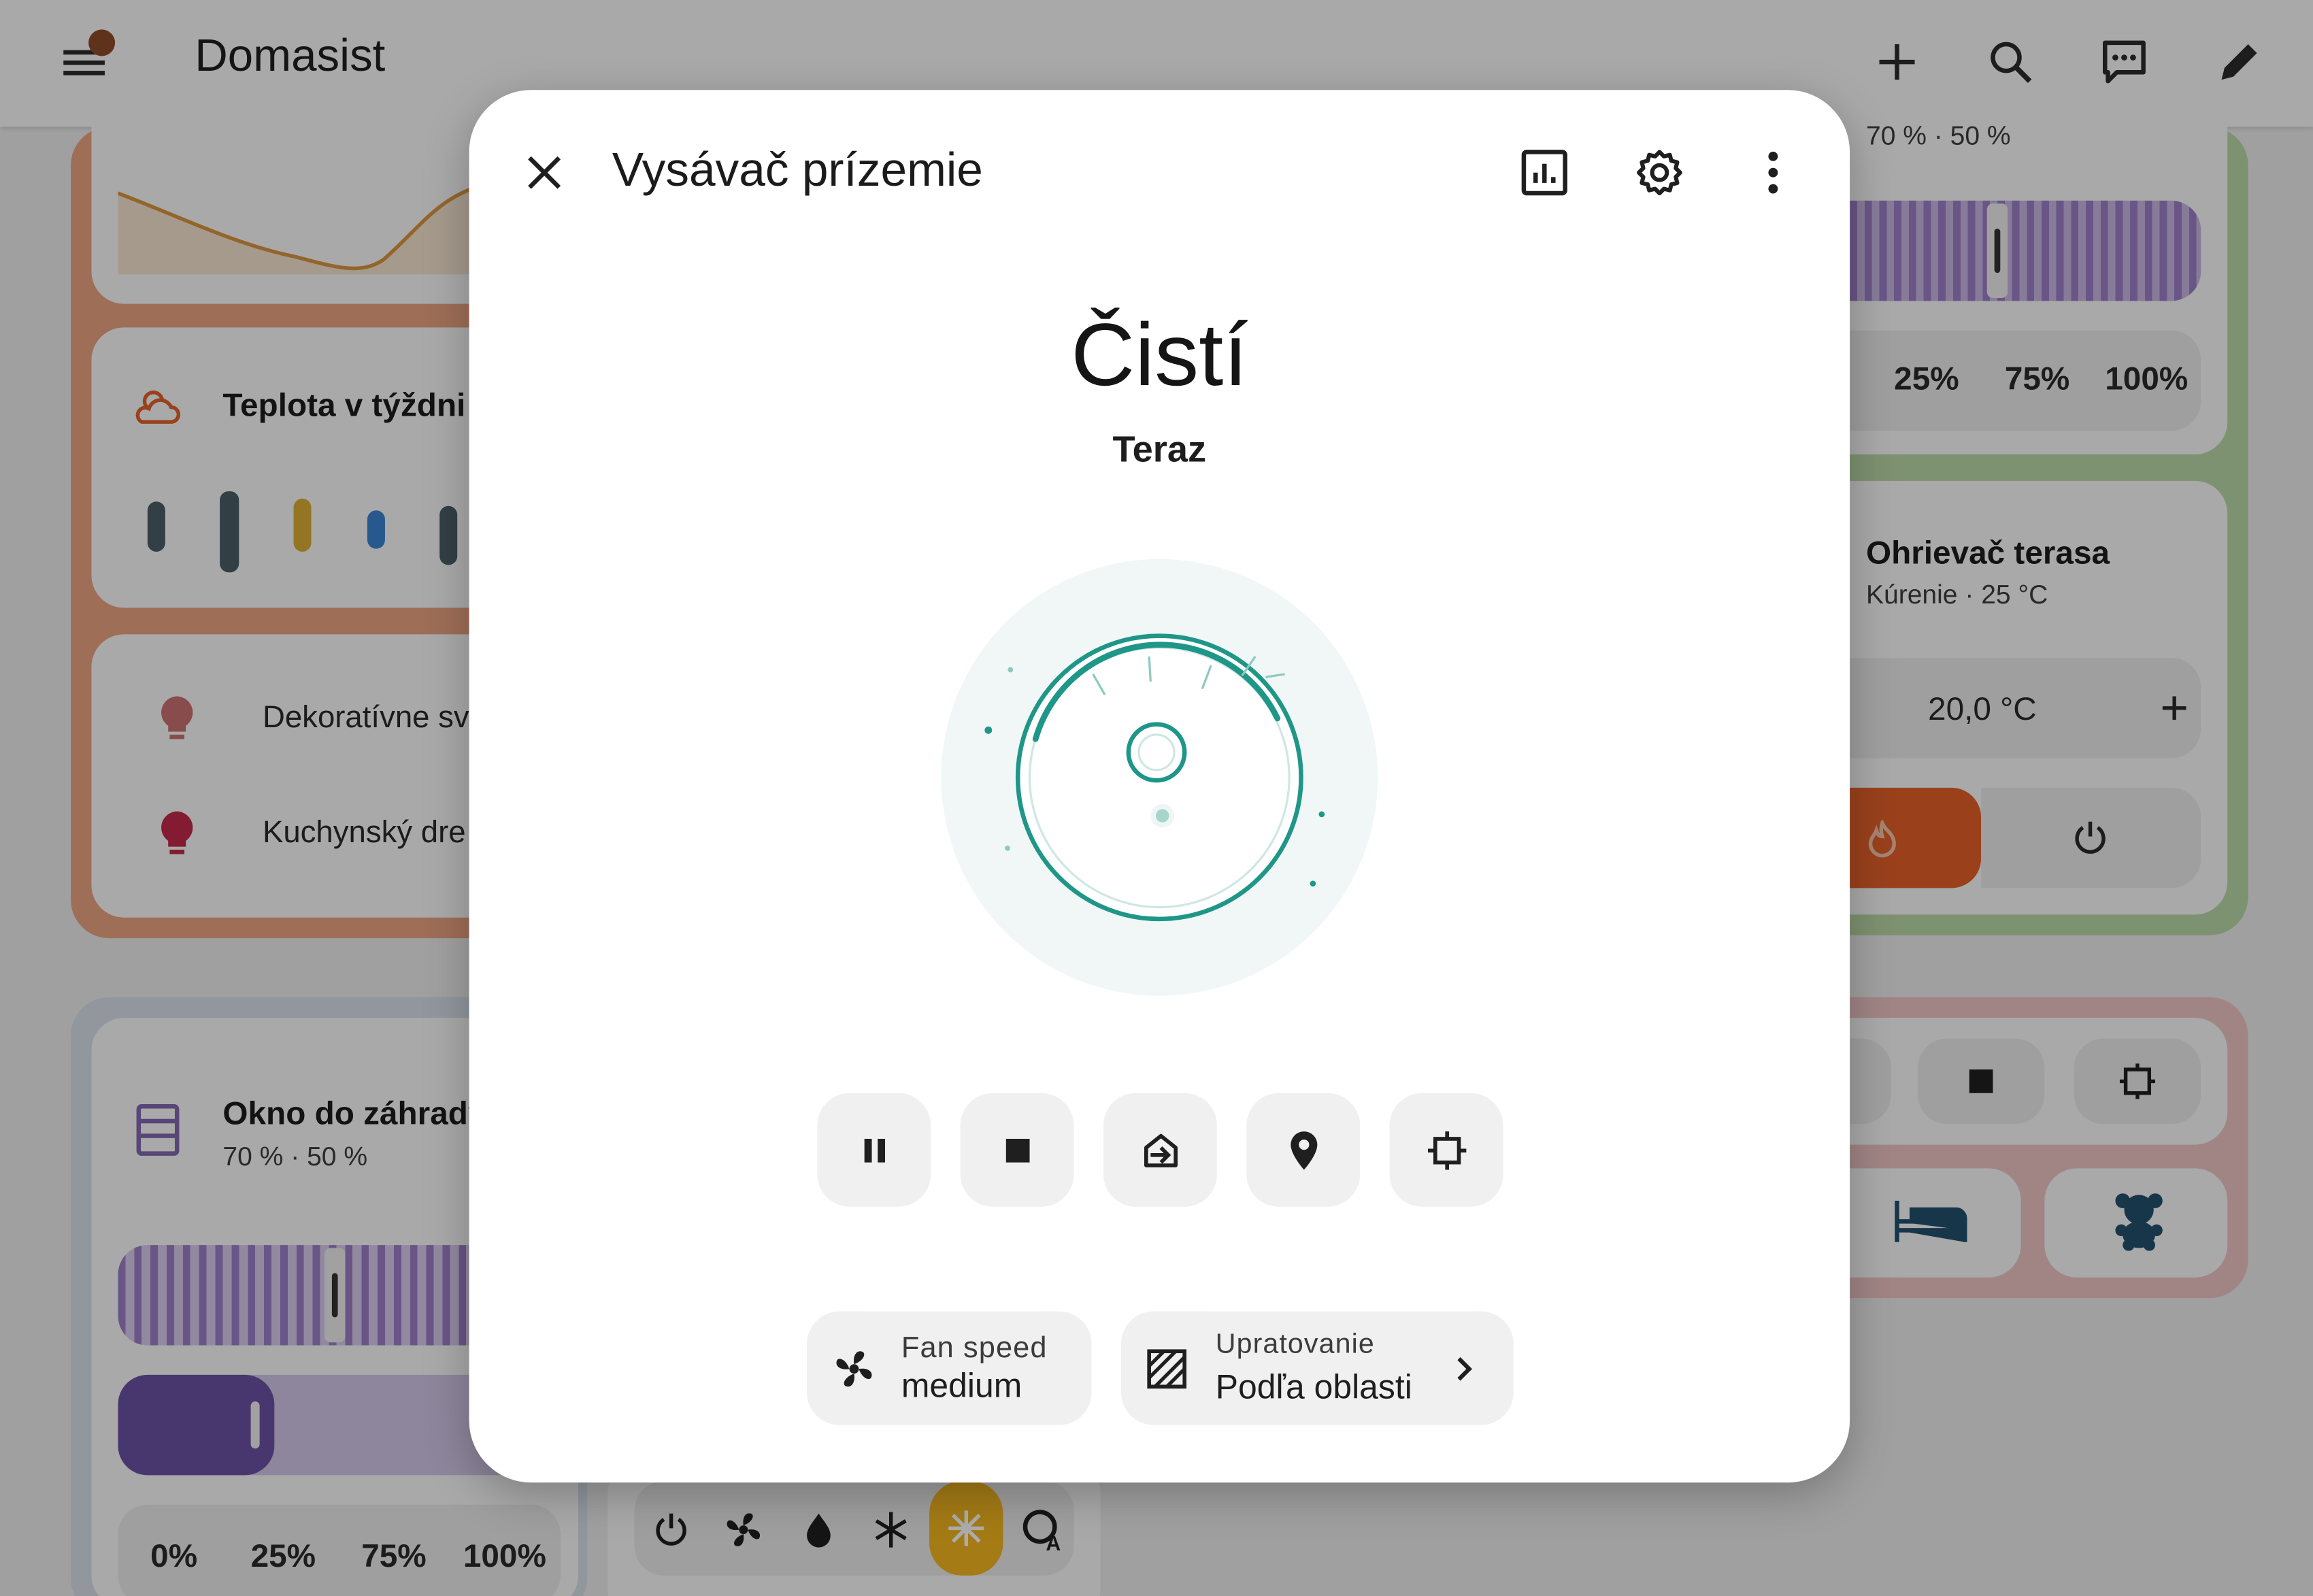  I want to click on chart-box-icon, so click(1544, 173).